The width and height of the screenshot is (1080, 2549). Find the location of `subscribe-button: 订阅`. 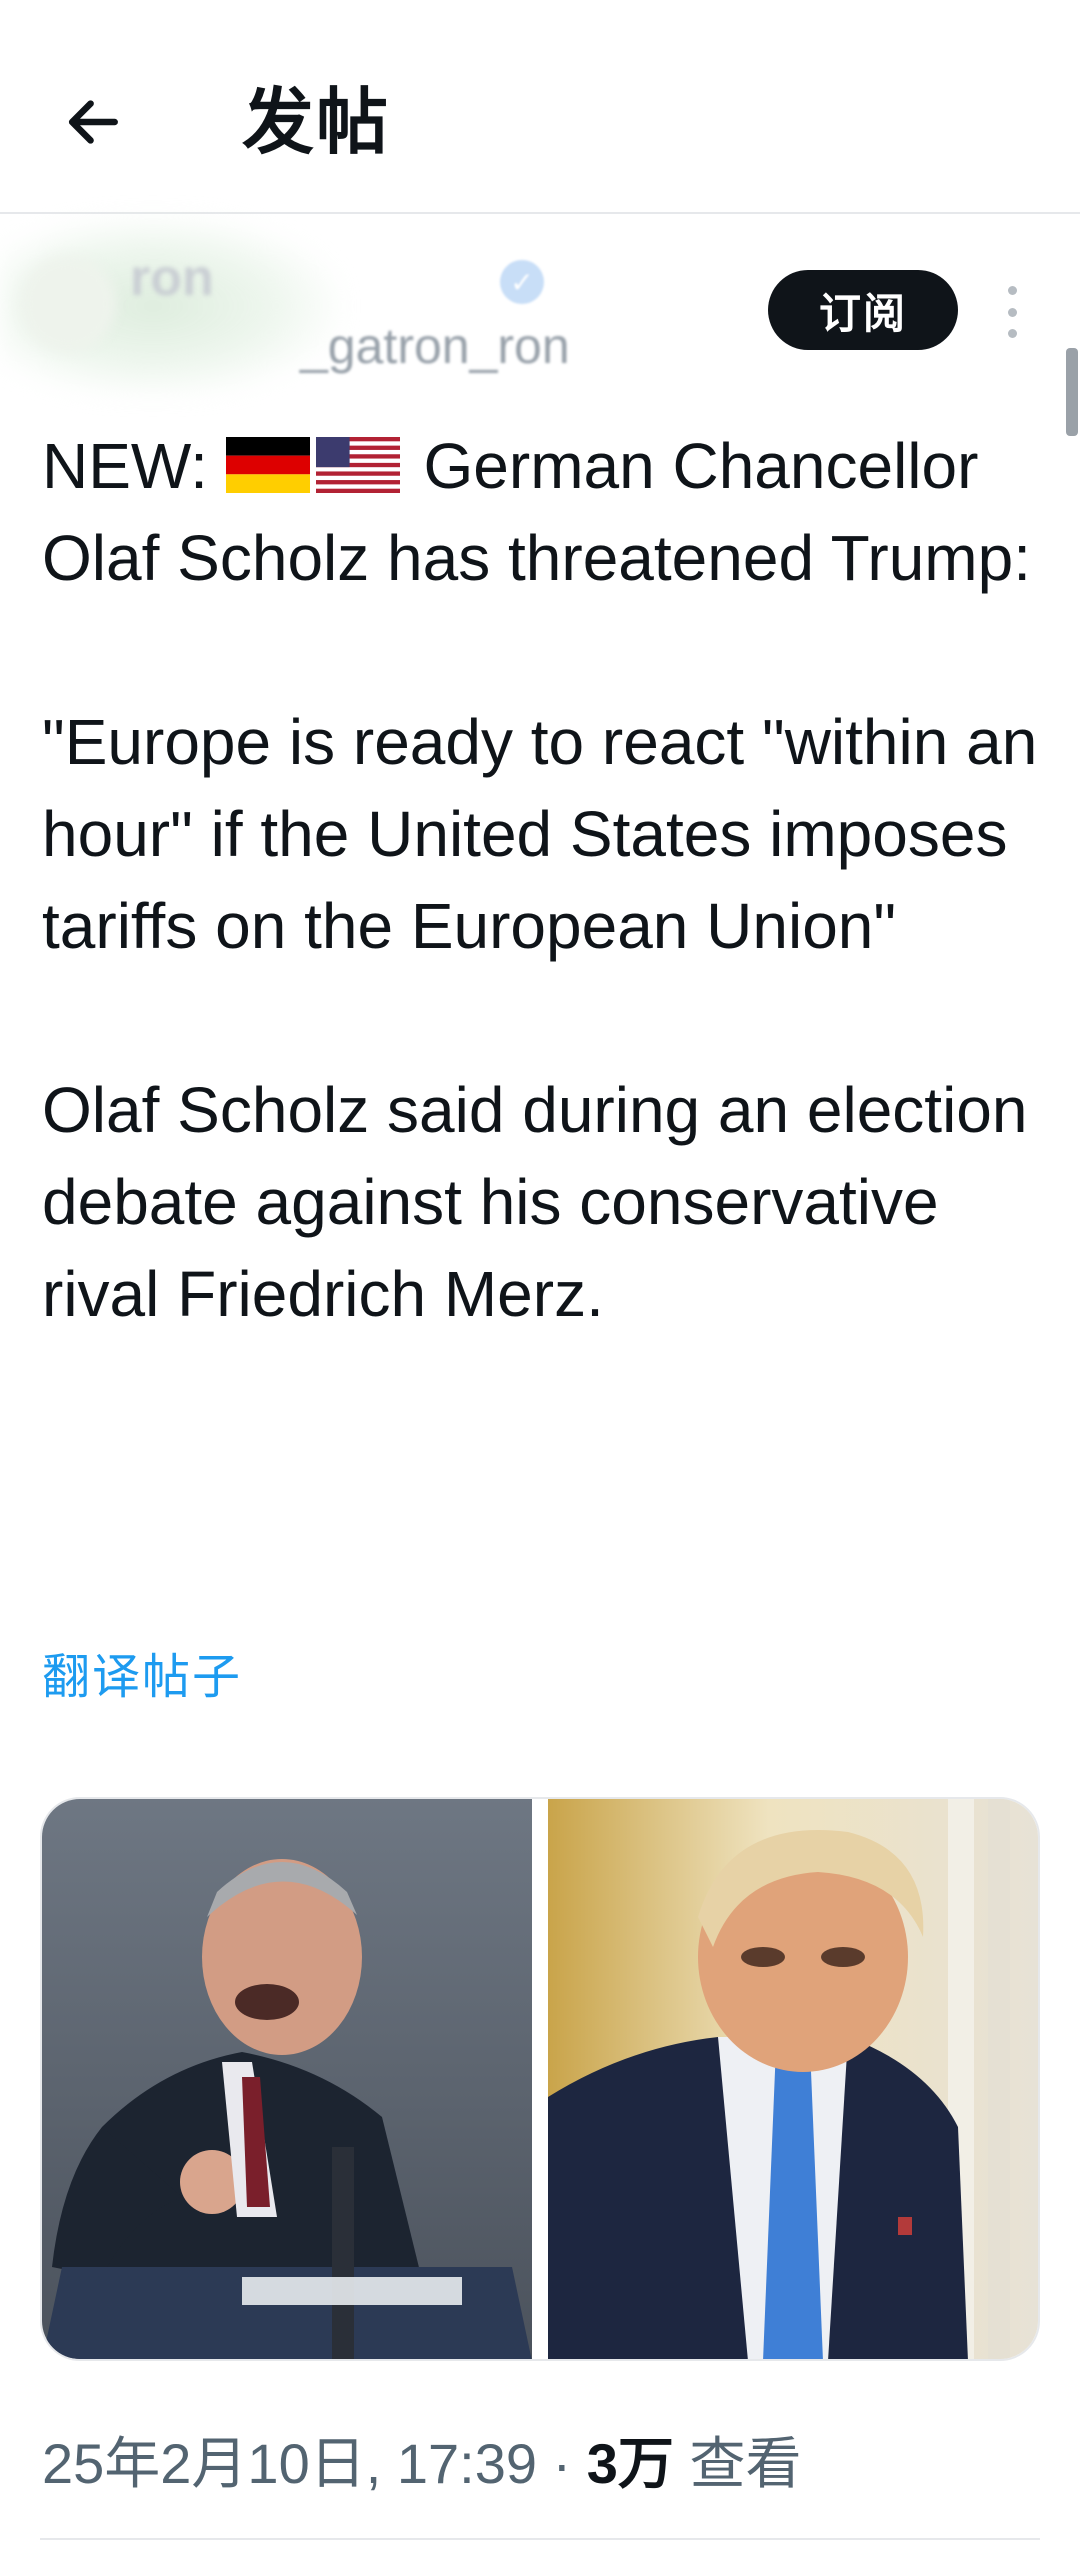

subscribe-button: 订阅 is located at coordinates (863, 310).